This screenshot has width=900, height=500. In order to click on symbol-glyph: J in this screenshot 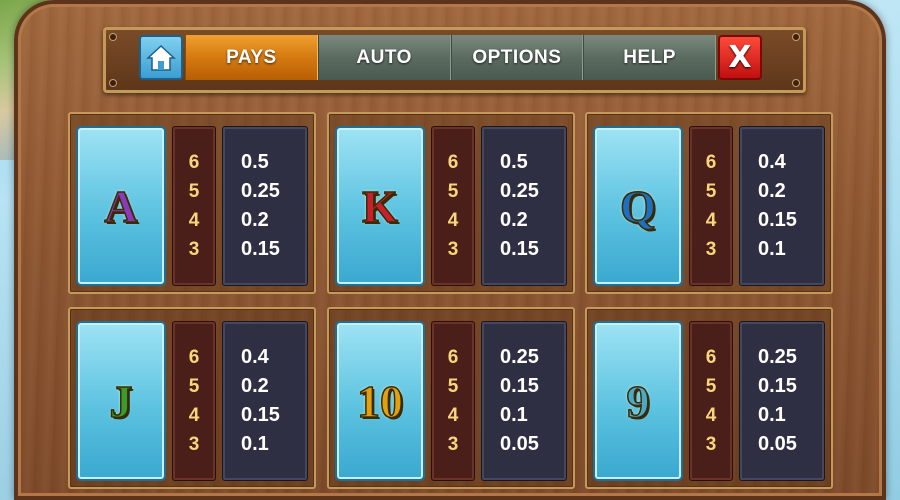, I will do `click(121, 401)`.